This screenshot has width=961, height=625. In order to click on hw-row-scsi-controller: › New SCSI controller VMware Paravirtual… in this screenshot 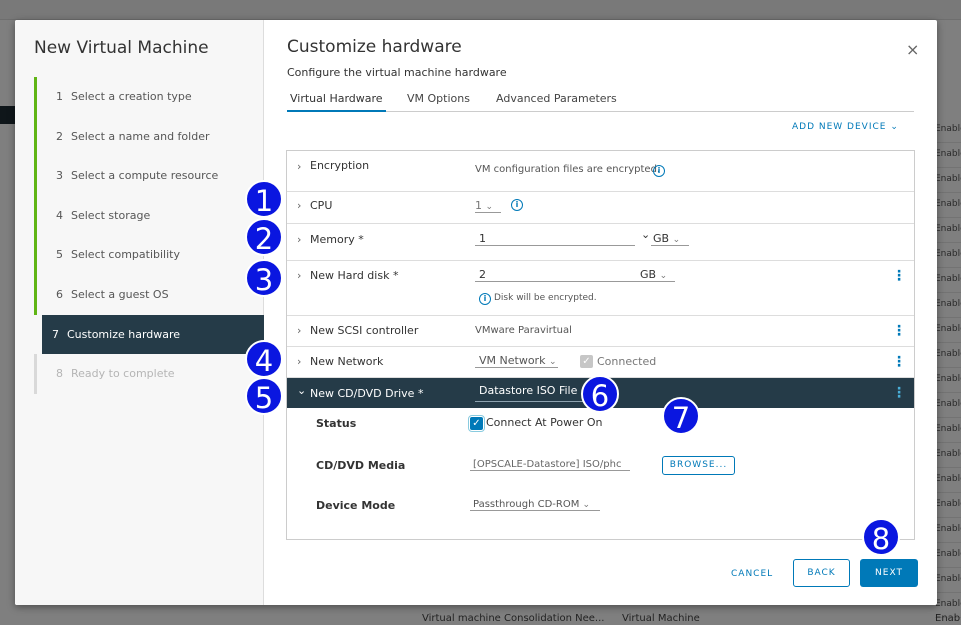, I will do `click(600, 331)`.